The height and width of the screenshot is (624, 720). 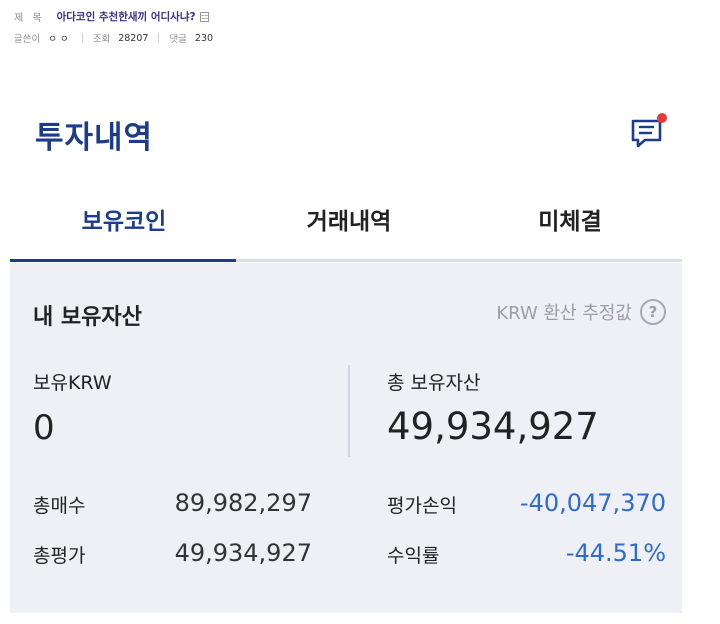 I want to click on total-eval-label: 총평가, so click(x=59, y=556).